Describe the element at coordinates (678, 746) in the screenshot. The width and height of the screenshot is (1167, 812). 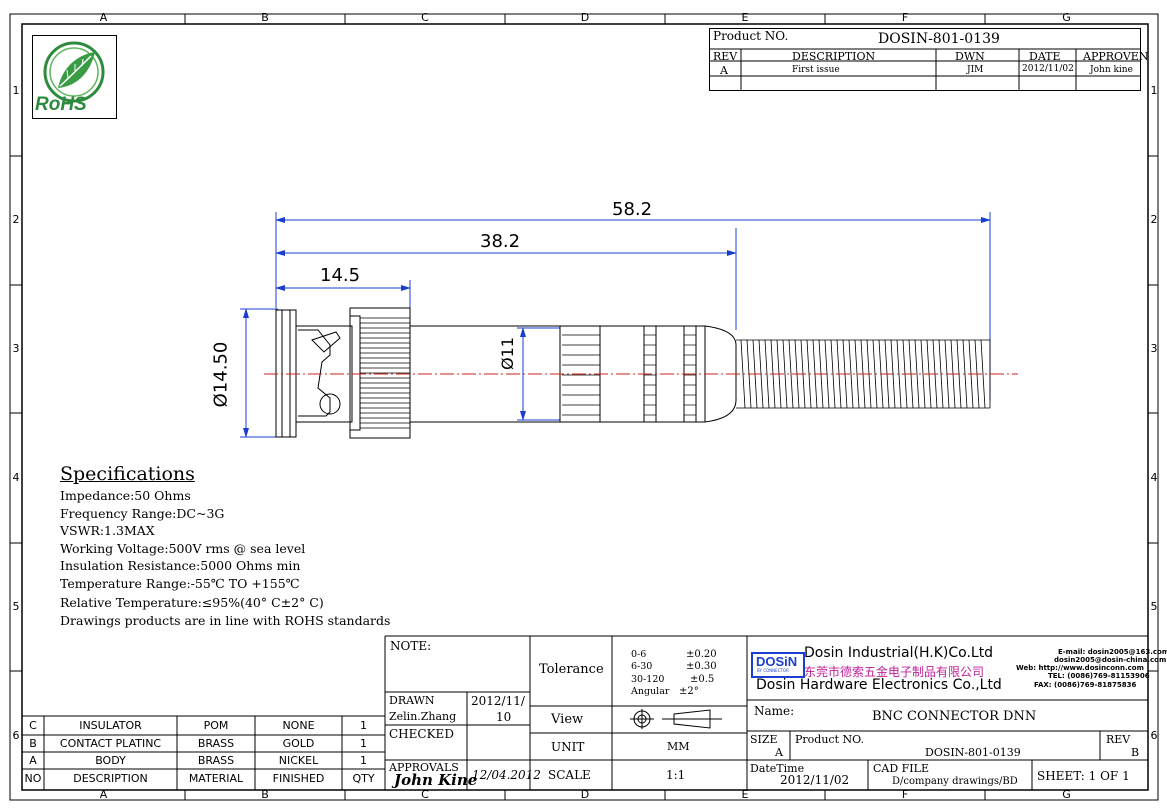
I see `unit-value: MM` at that location.